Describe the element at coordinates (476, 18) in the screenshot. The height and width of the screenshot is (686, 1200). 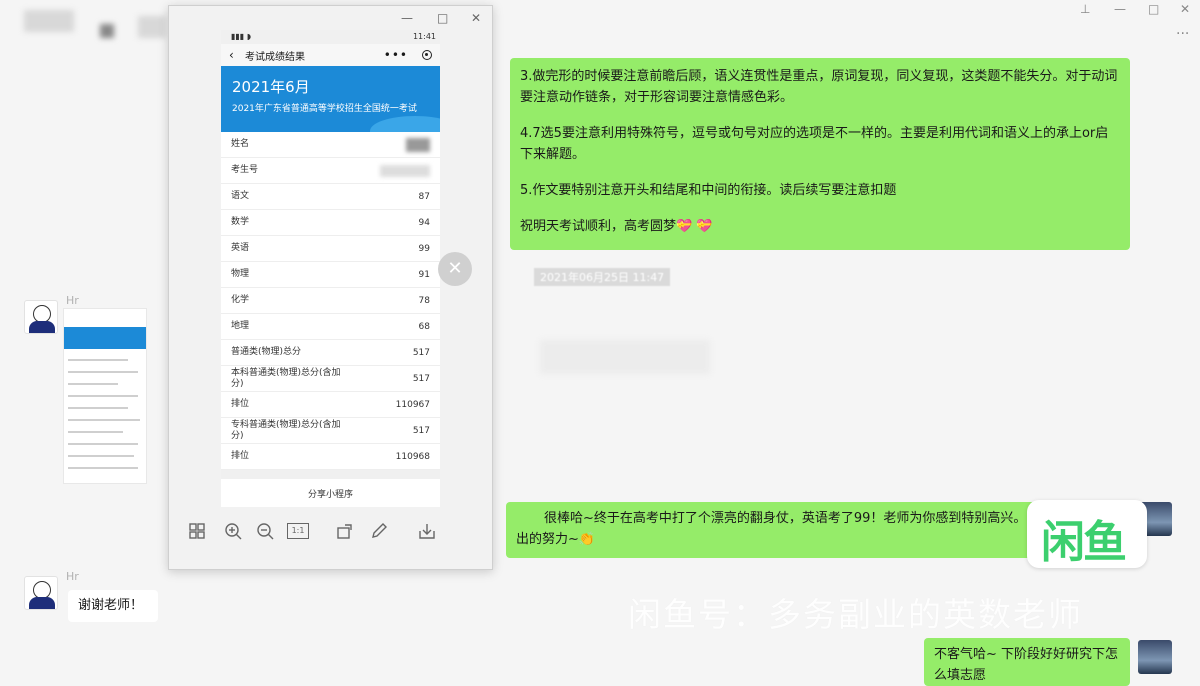
I see `viewer-close-button: ✕` at that location.